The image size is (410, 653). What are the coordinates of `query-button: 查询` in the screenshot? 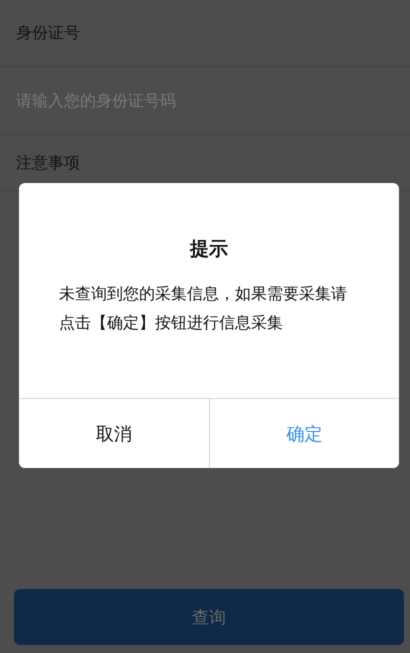 It's located at (209, 617).